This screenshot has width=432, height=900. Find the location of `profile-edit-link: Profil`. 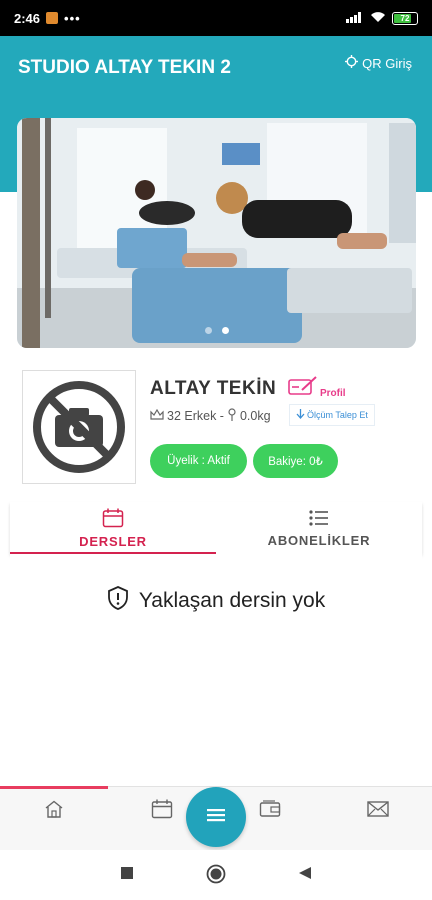

profile-edit-link: Profil is located at coordinates (317, 387).